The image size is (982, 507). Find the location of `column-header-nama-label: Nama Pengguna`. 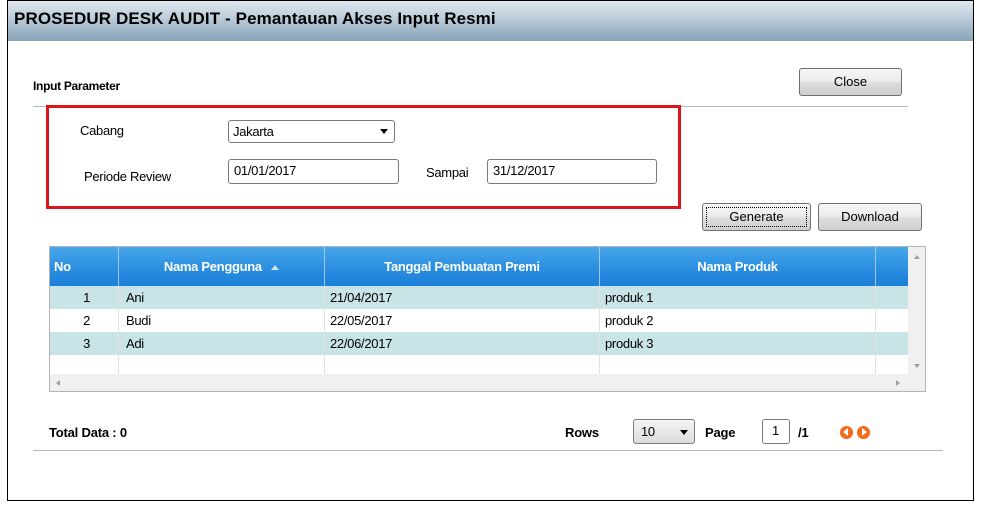

column-header-nama-label: Nama Pengguna is located at coordinates (212, 266).